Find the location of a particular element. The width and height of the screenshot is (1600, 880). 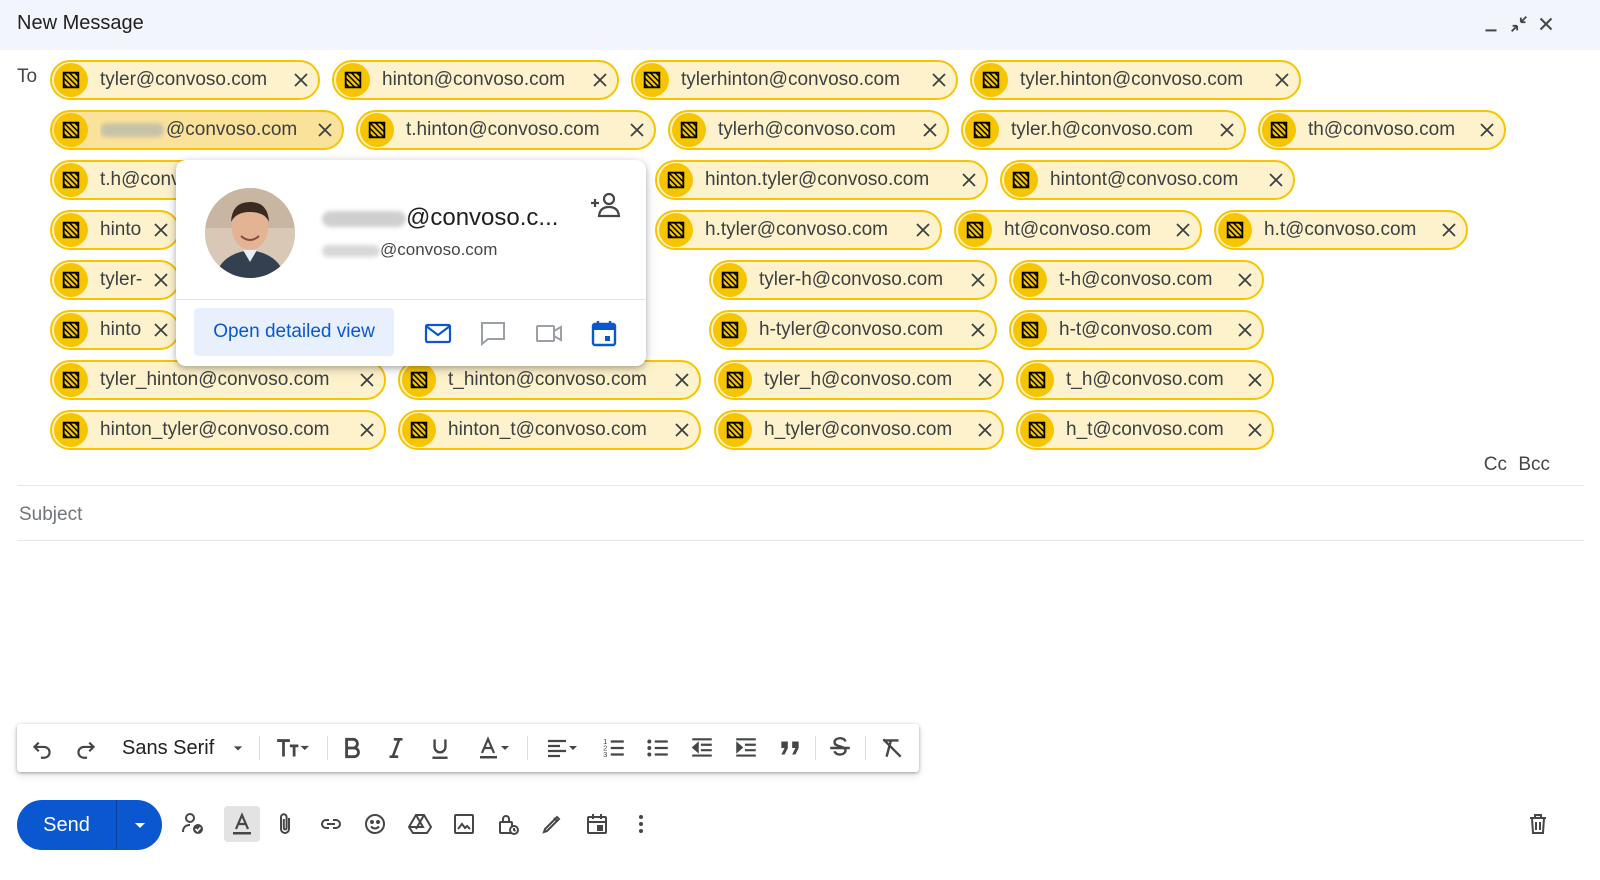

underline-icon is located at coordinates (440, 748).